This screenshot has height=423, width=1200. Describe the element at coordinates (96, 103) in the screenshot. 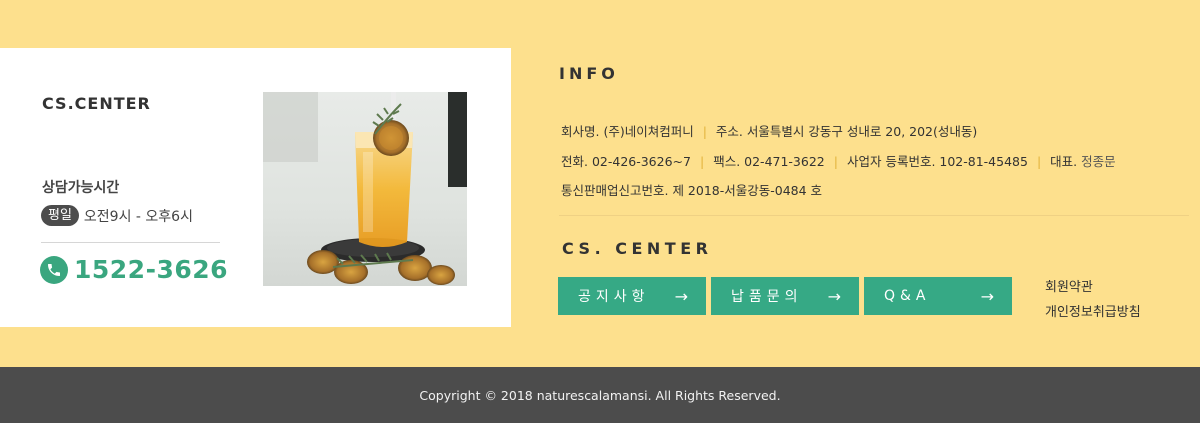

I see `cs-card-title: CS.CENTER` at that location.